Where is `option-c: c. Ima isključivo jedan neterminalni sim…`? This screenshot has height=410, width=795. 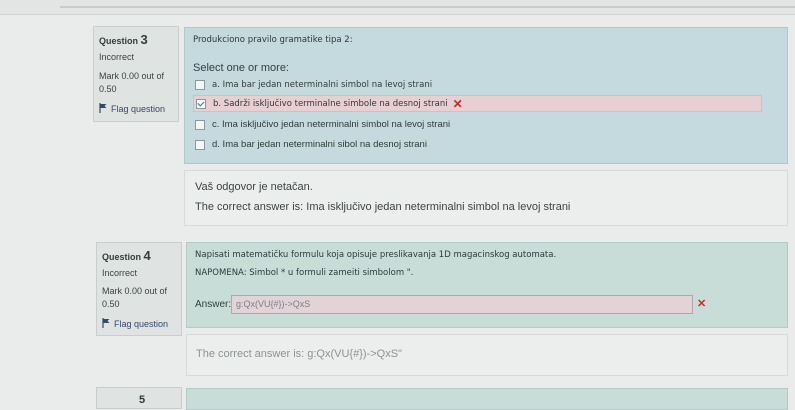 option-c: c. Ima isključivo jedan neterminalni sim… is located at coordinates (475, 124).